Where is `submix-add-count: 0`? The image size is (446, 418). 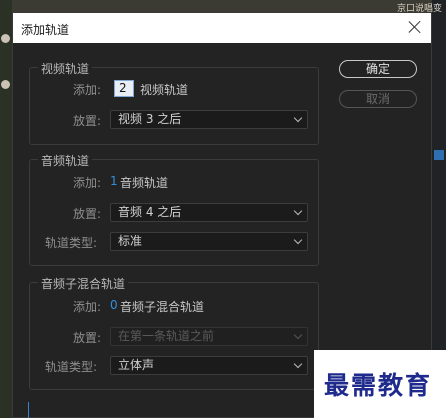
submix-add-count: 0 is located at coordinates (114, 305).